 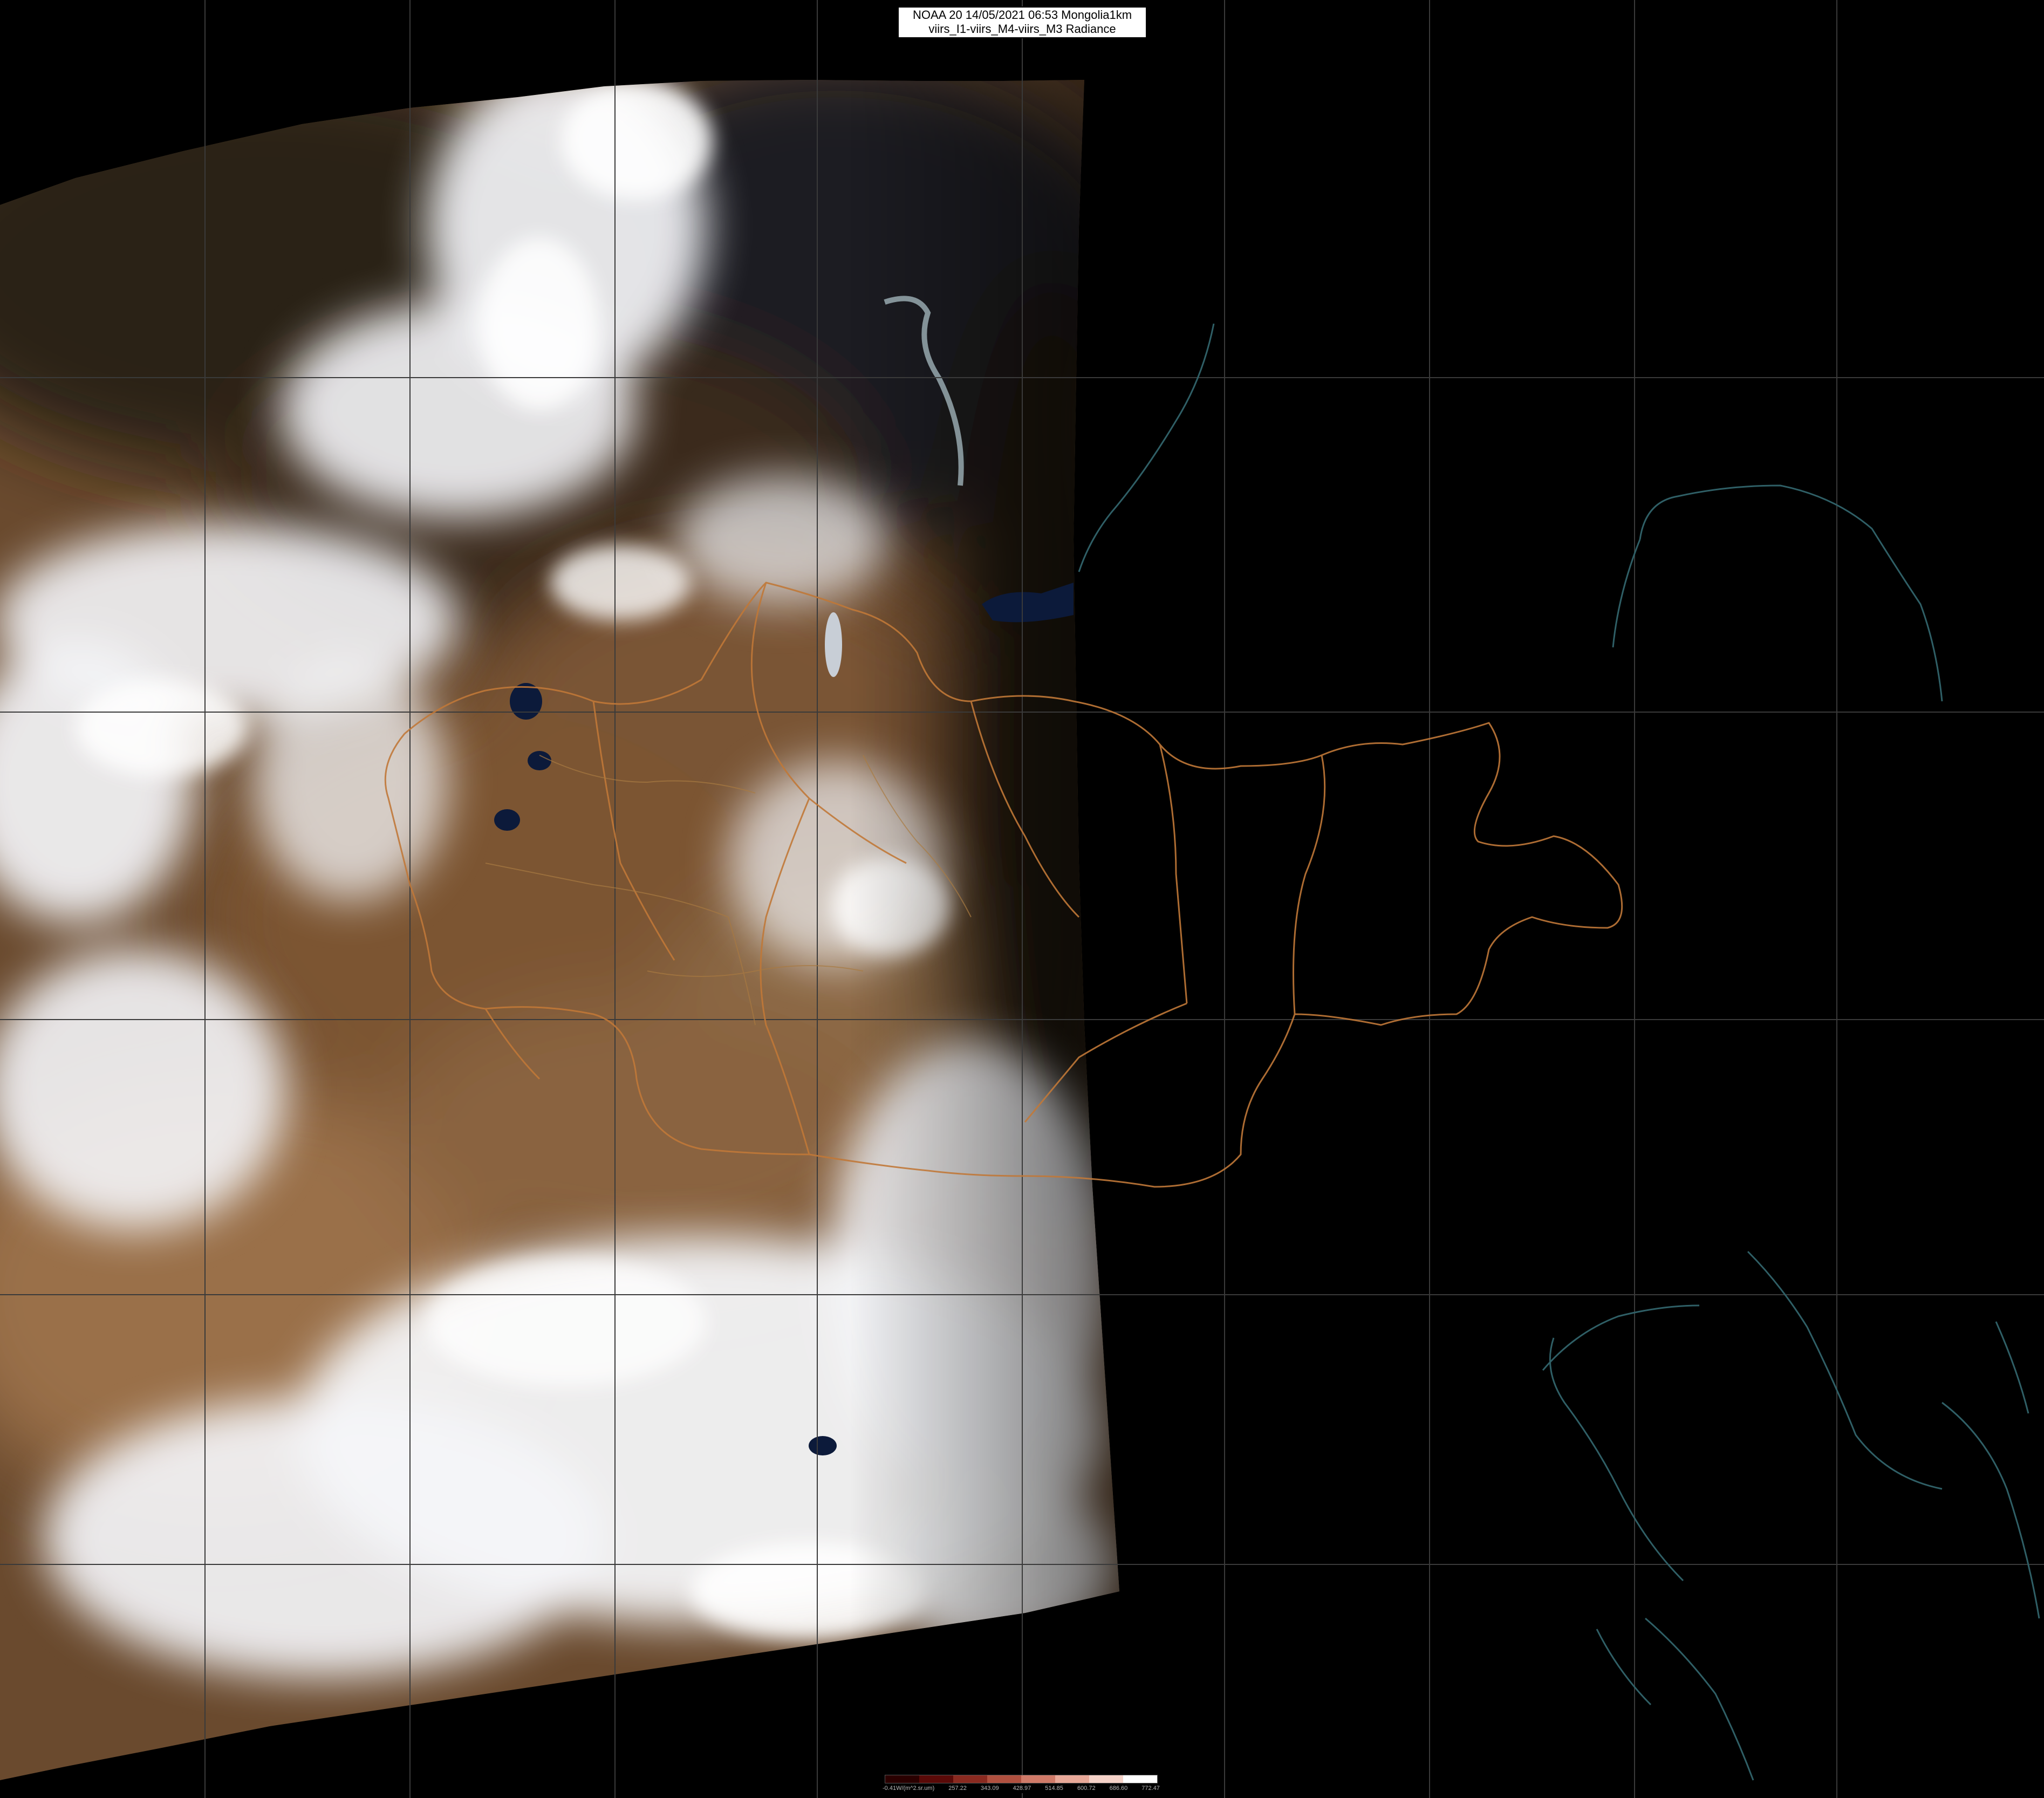 What do you see at coordinates (1022, 29) in the screenshot?
I see `title-line-2: viirs_I1-viirs_M4-viirs_M3 Radiance` at bounding box center [1022, 29].